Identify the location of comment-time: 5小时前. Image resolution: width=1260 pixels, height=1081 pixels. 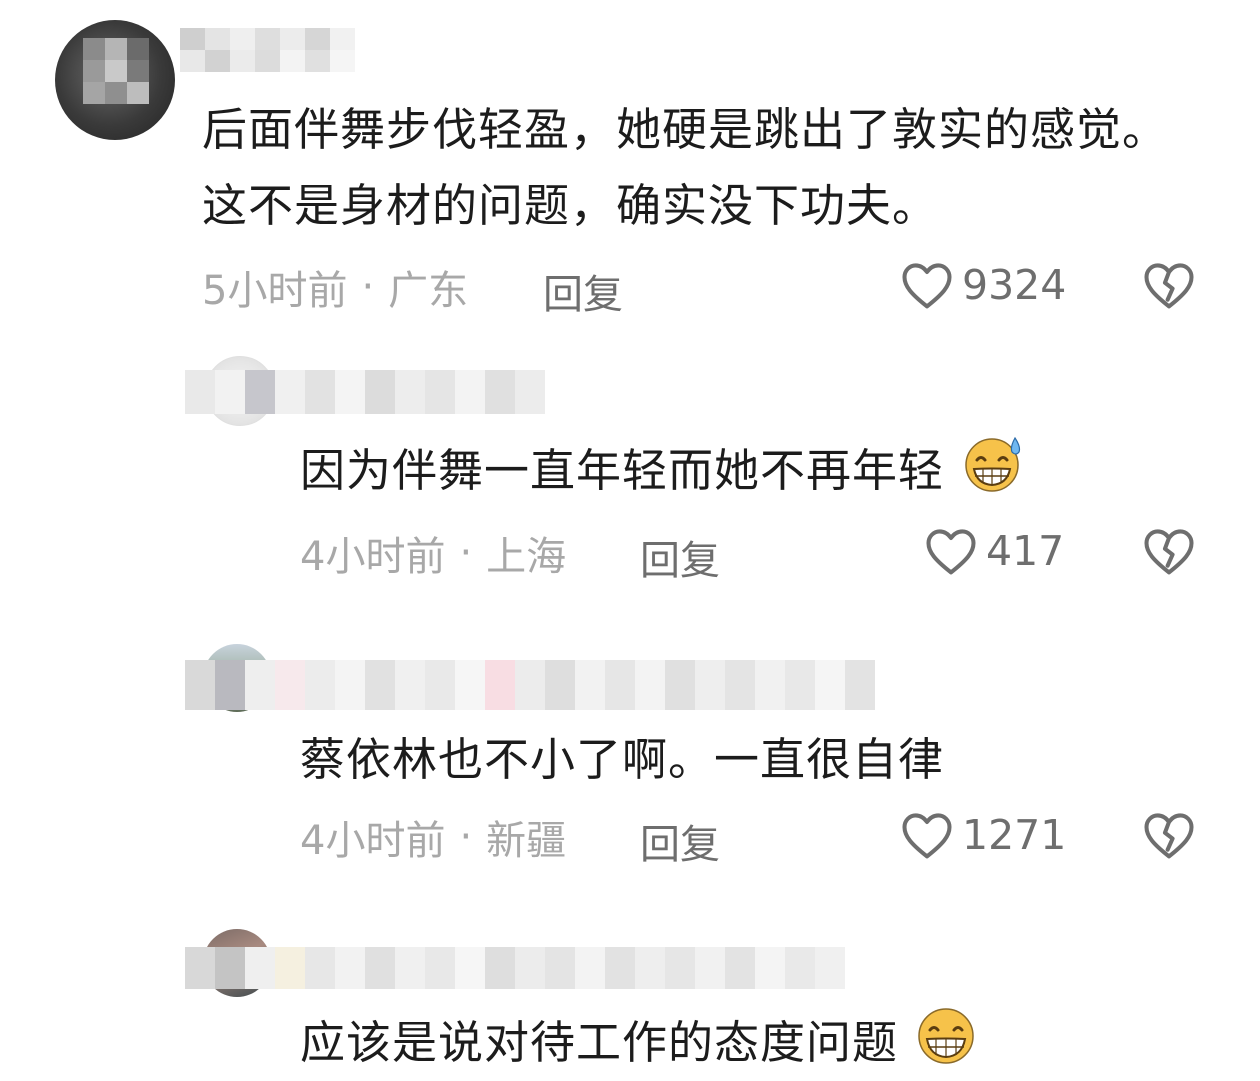
(275, 291).